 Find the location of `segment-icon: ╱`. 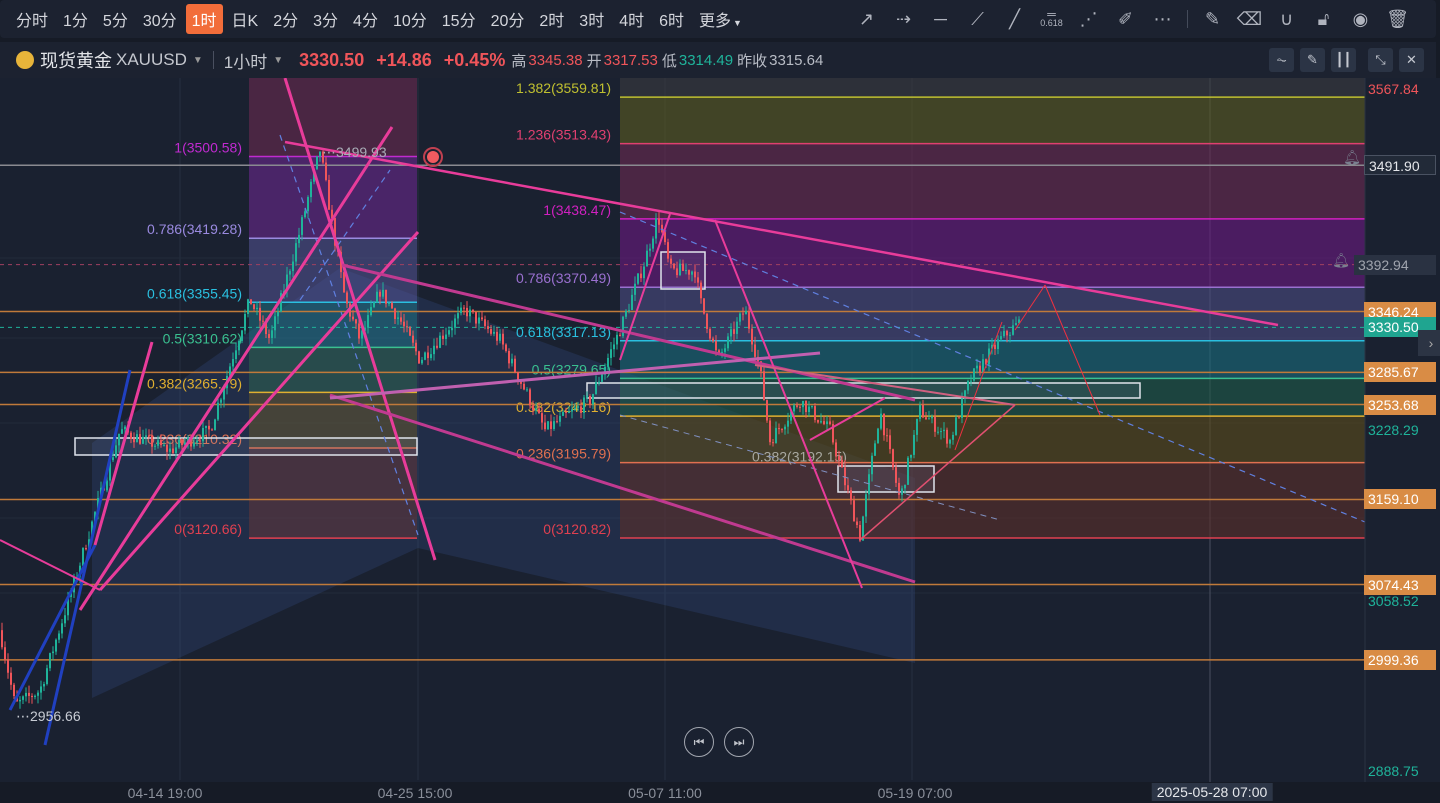

segment-icon: ╱ is located at coordinates (1014, 19).